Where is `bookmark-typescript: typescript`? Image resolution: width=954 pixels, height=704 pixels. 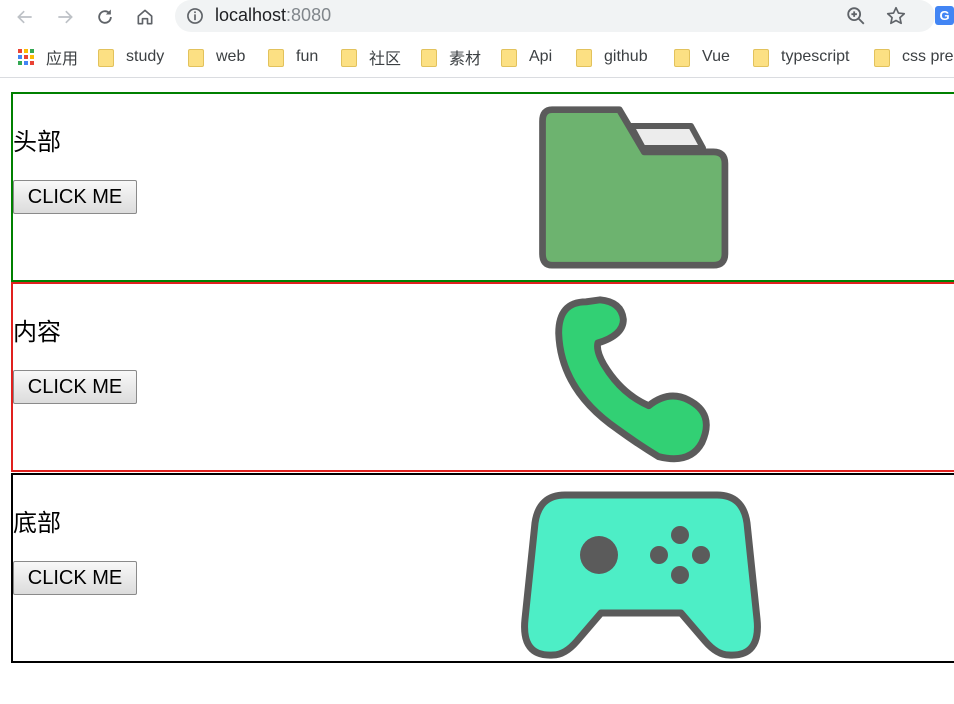
bookmark-typescript: typescript is located at coordinates (801, 57).